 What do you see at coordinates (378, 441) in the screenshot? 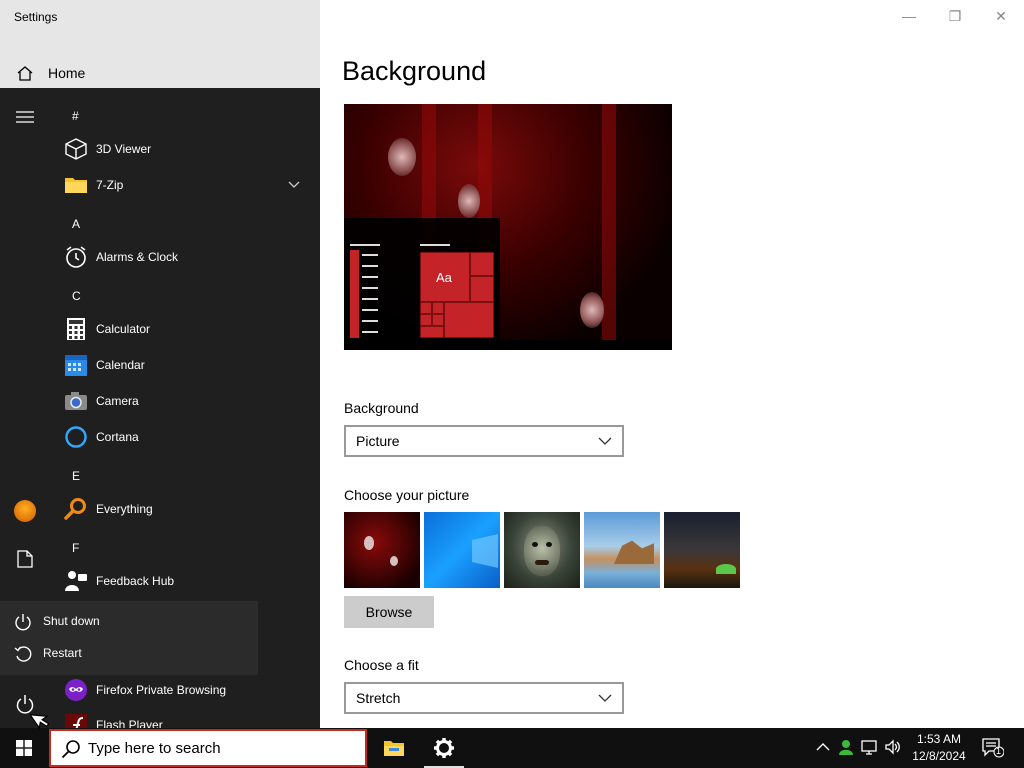
I see `background-dropdown-value: Picture` at bounding box center [378, 441].